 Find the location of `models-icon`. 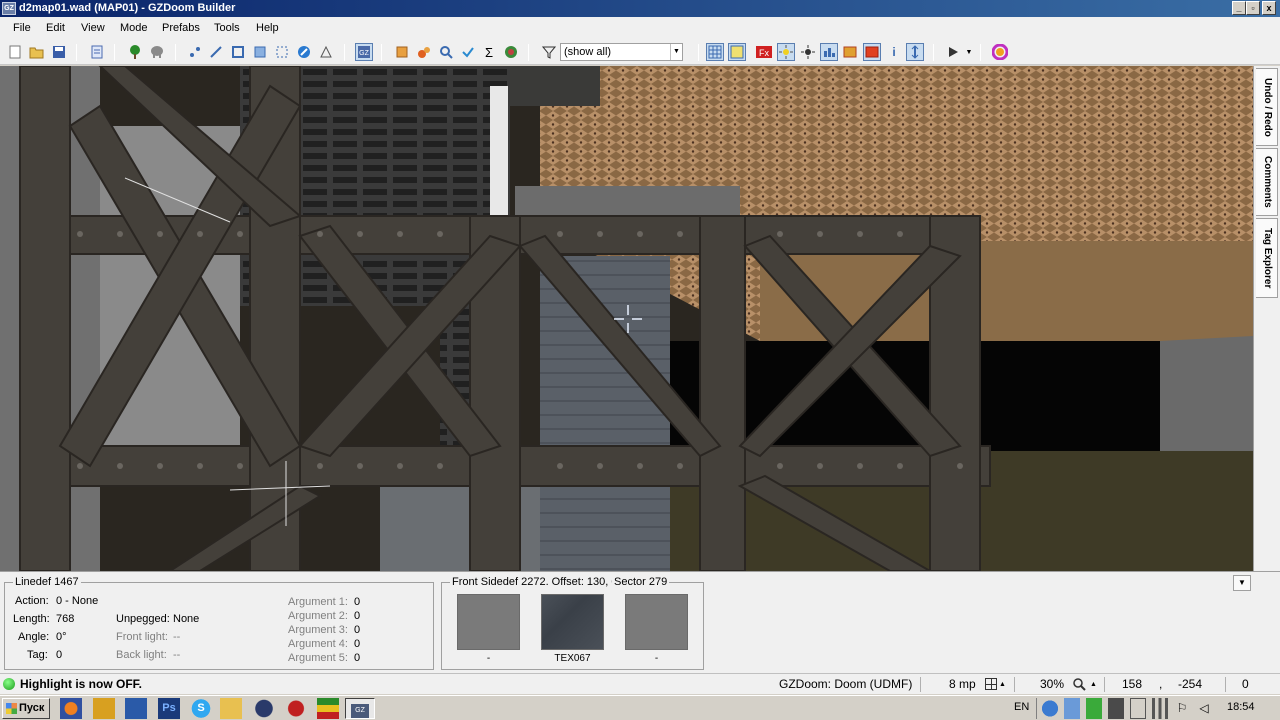

models-icon is located at coordinates (829, 52).